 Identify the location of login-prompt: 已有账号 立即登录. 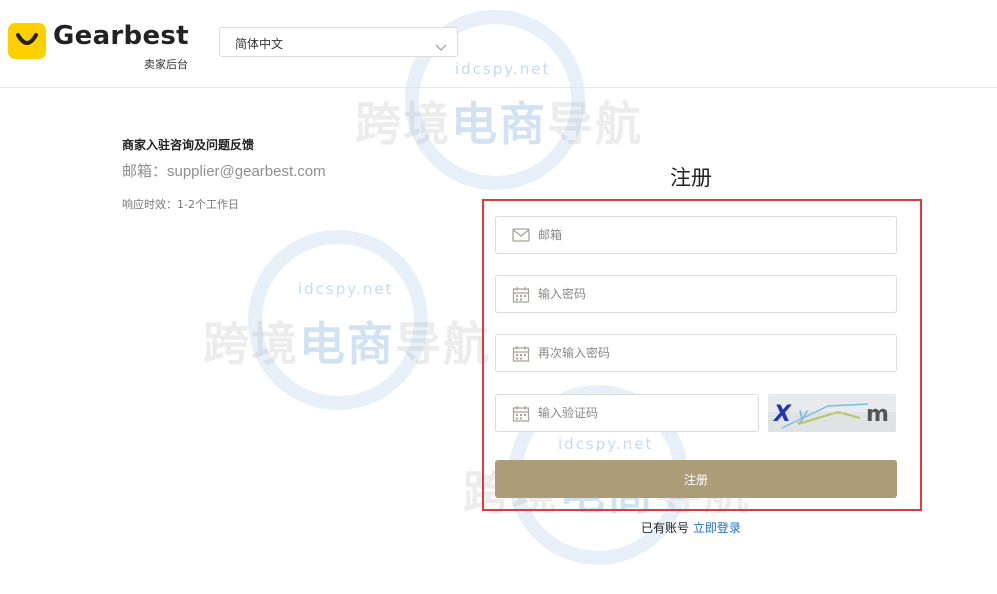
(691, 527).